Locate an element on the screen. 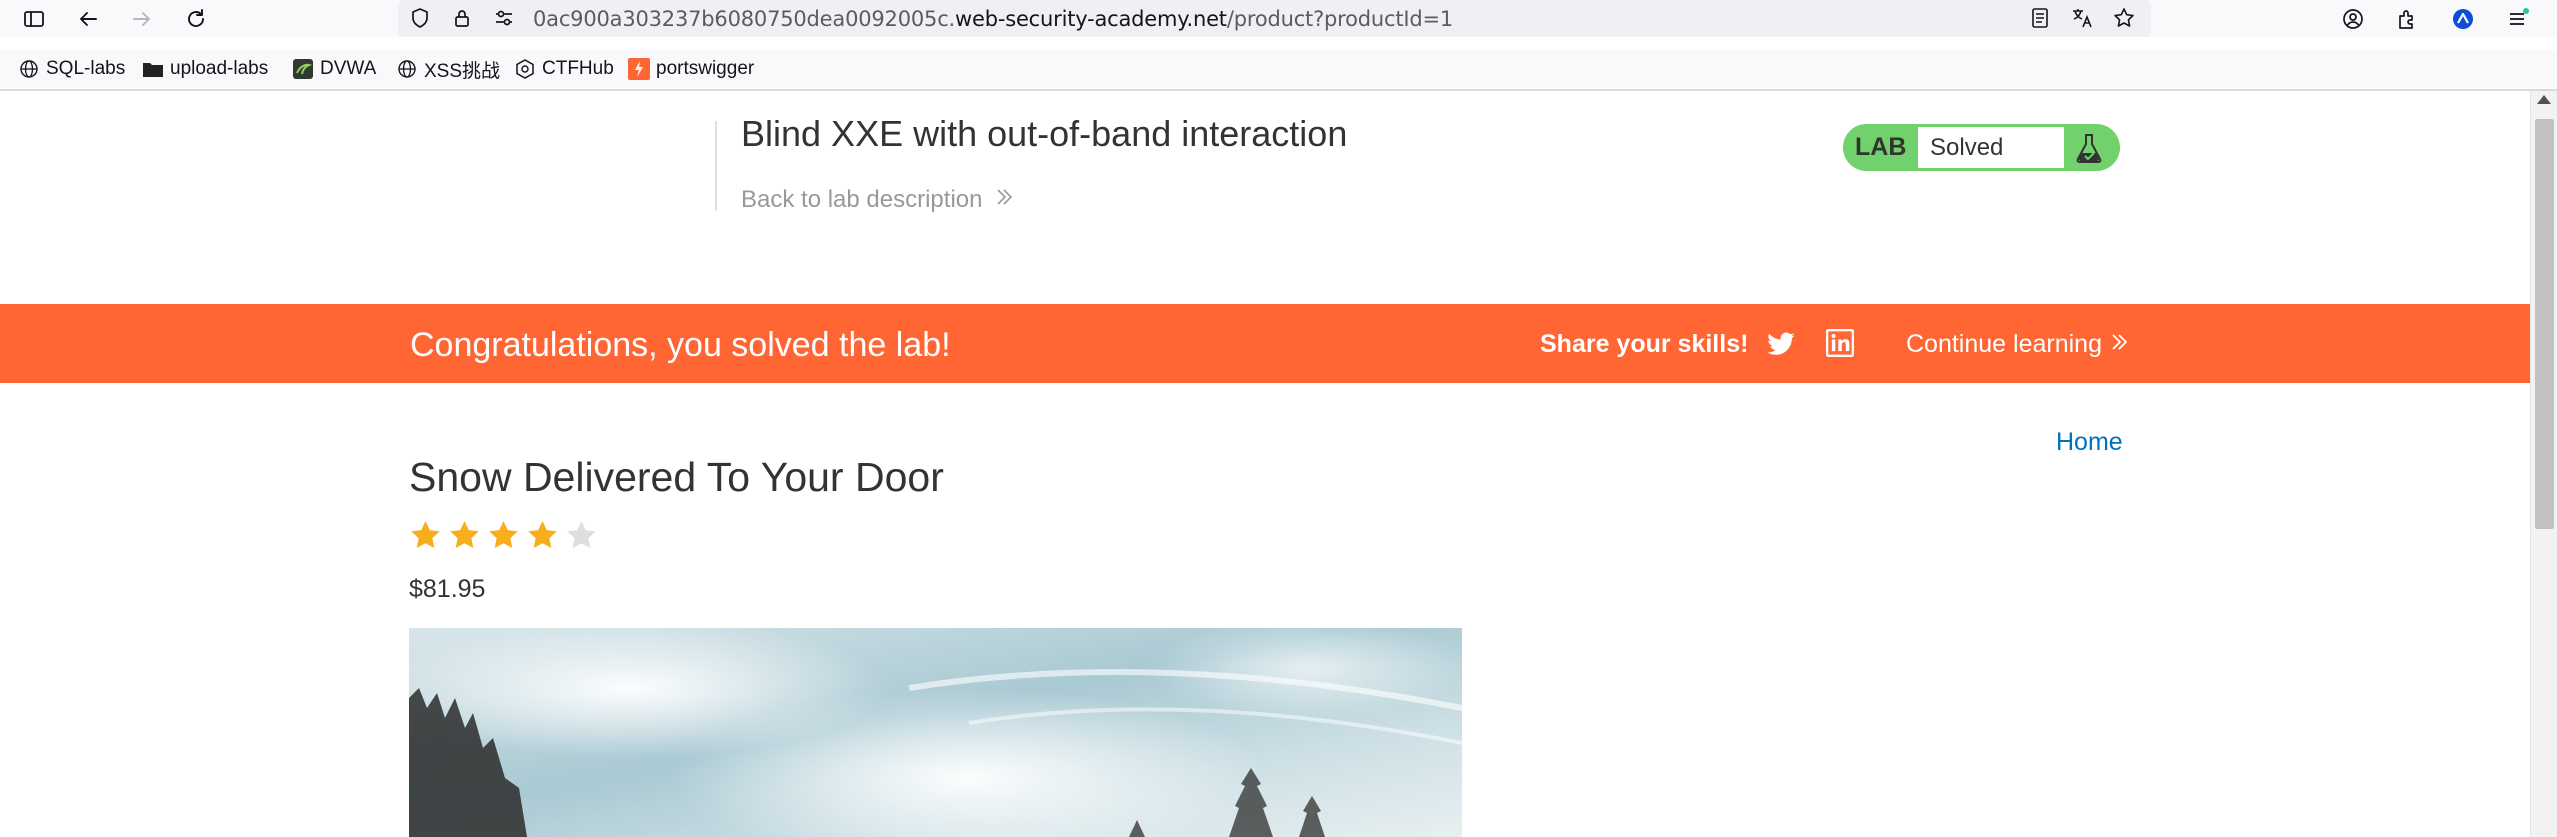 The height and width of the screenshot is (837, 2557). lab-status-badge: LAB Solved is located at coordinates (1981, 147).